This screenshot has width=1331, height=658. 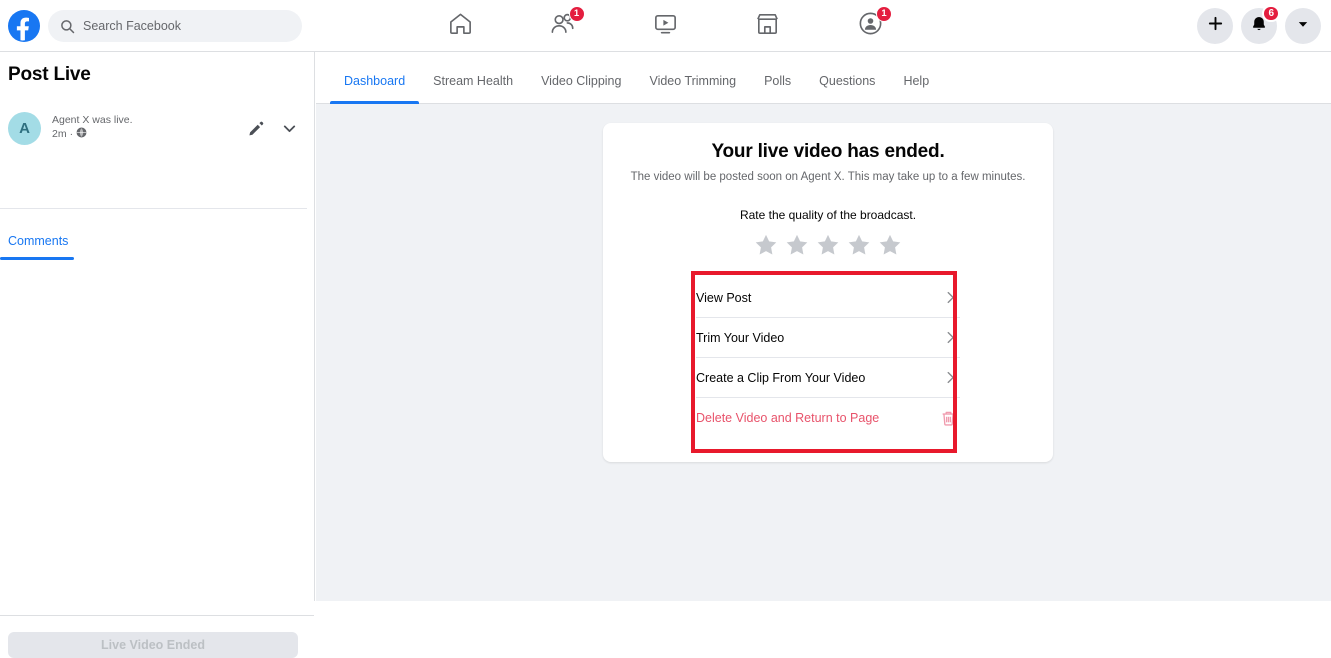 I want to click on page-title: Post Live, so click(x=49, y=74).